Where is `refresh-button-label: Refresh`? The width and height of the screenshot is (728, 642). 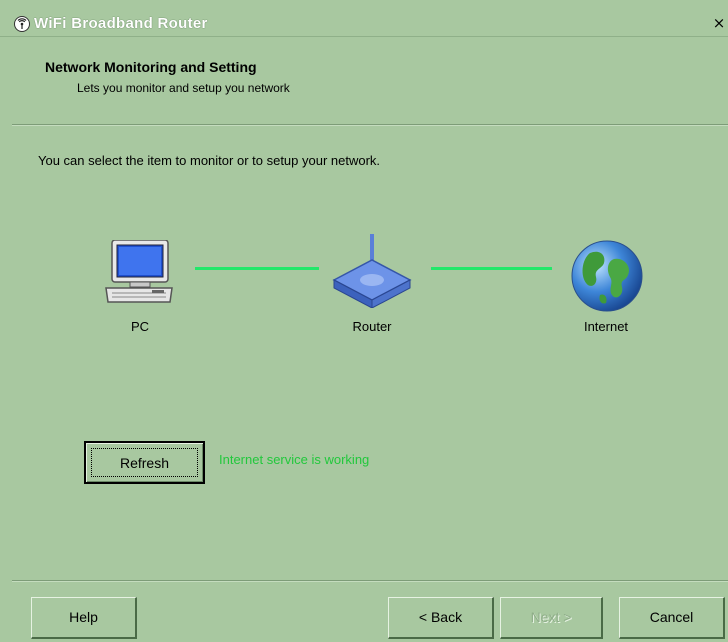
refresh-button-label: Refresh is located at coordinates (144, 463).